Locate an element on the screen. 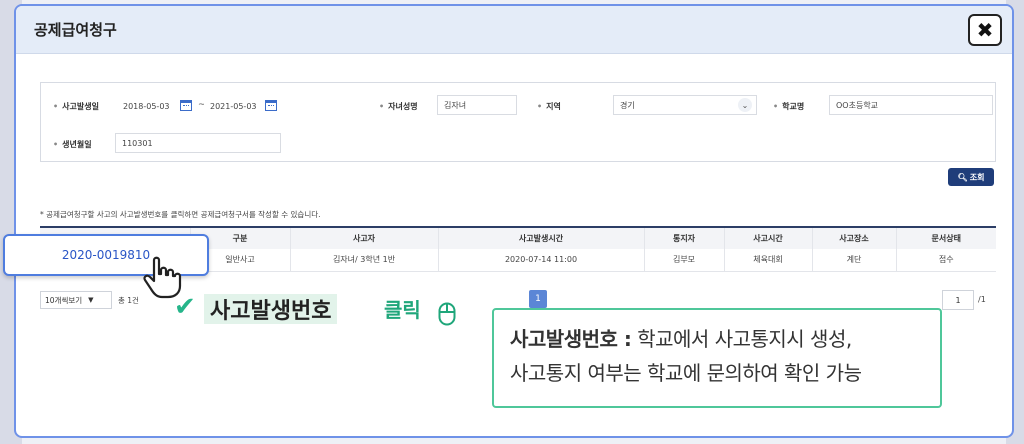 The image size is (1024, 444). victim-cell: 김자녀/ 3학년 1반 is located at coordinates (363, 260).